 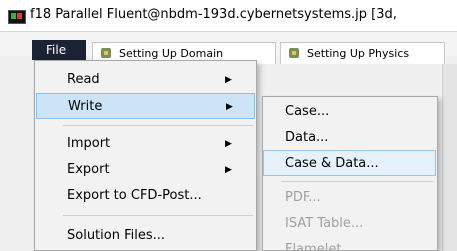 I want to click on menu-item-export: Export ▶, so click(x=145, y=170).